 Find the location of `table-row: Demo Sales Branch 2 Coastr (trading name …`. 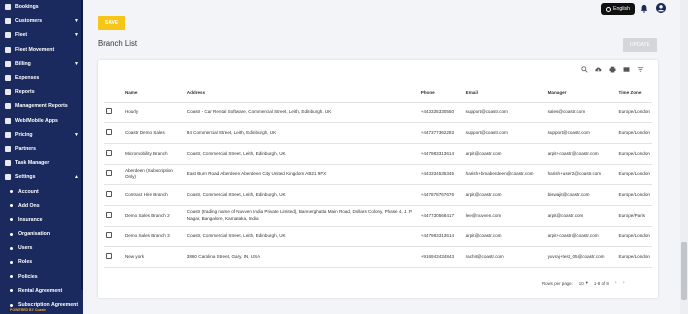

table-row: Demo Sales Branch 2 Coastr (trading name … is located at coordinates (378, 216).